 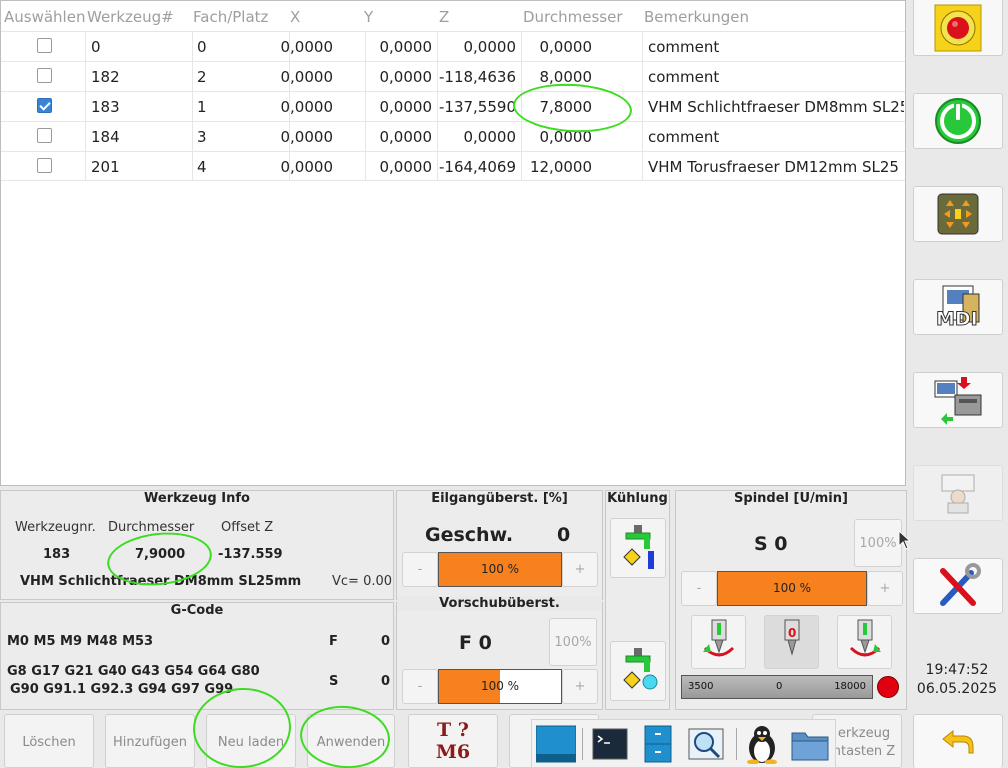 I want to click on gcode-f-value: 0, so click(x=386, y=641).